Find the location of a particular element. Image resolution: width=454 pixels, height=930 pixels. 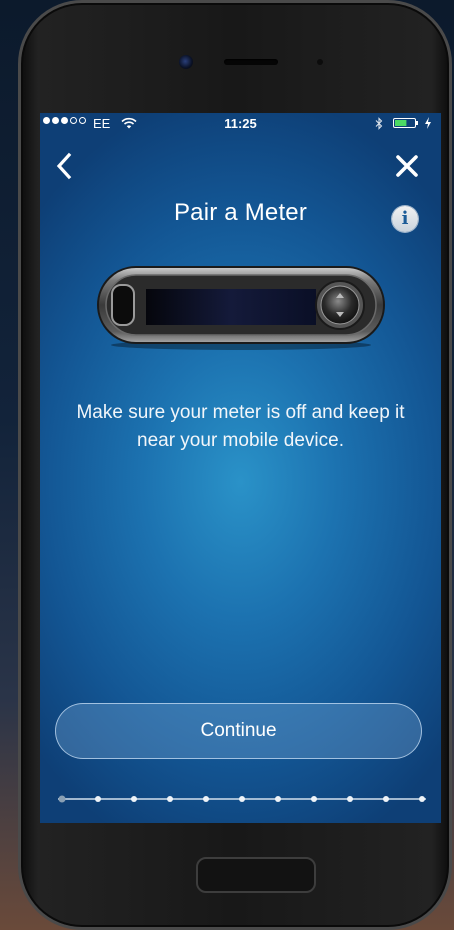

close-icon is located at coordinates (407, 166).